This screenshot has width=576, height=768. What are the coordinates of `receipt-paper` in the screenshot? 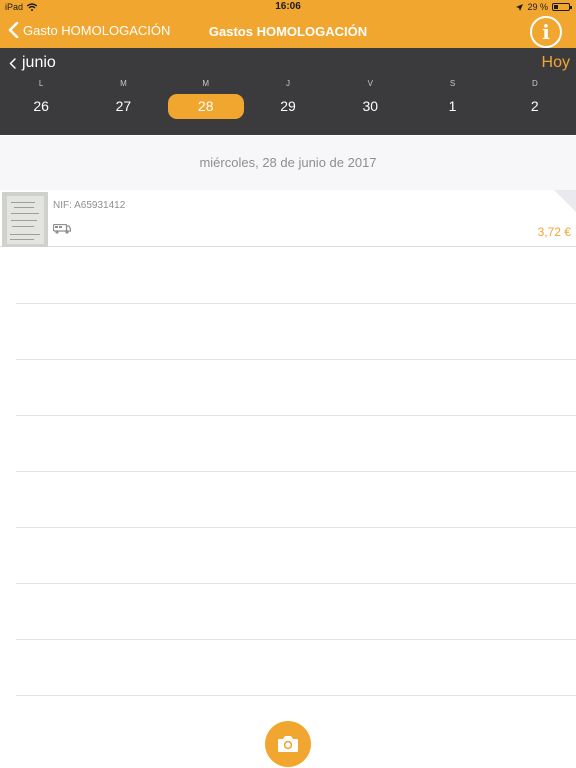 It's located at (25, 220).